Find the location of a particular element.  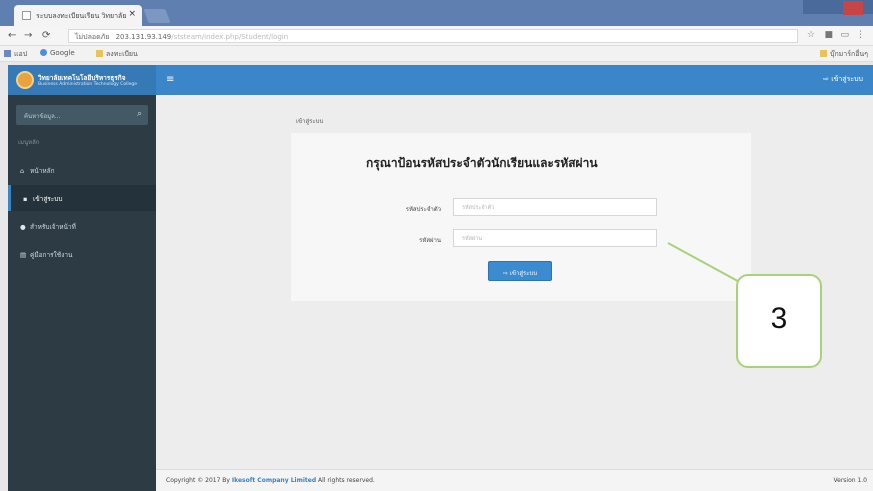

callout-number: 3 is located at coordinates (779, 321).